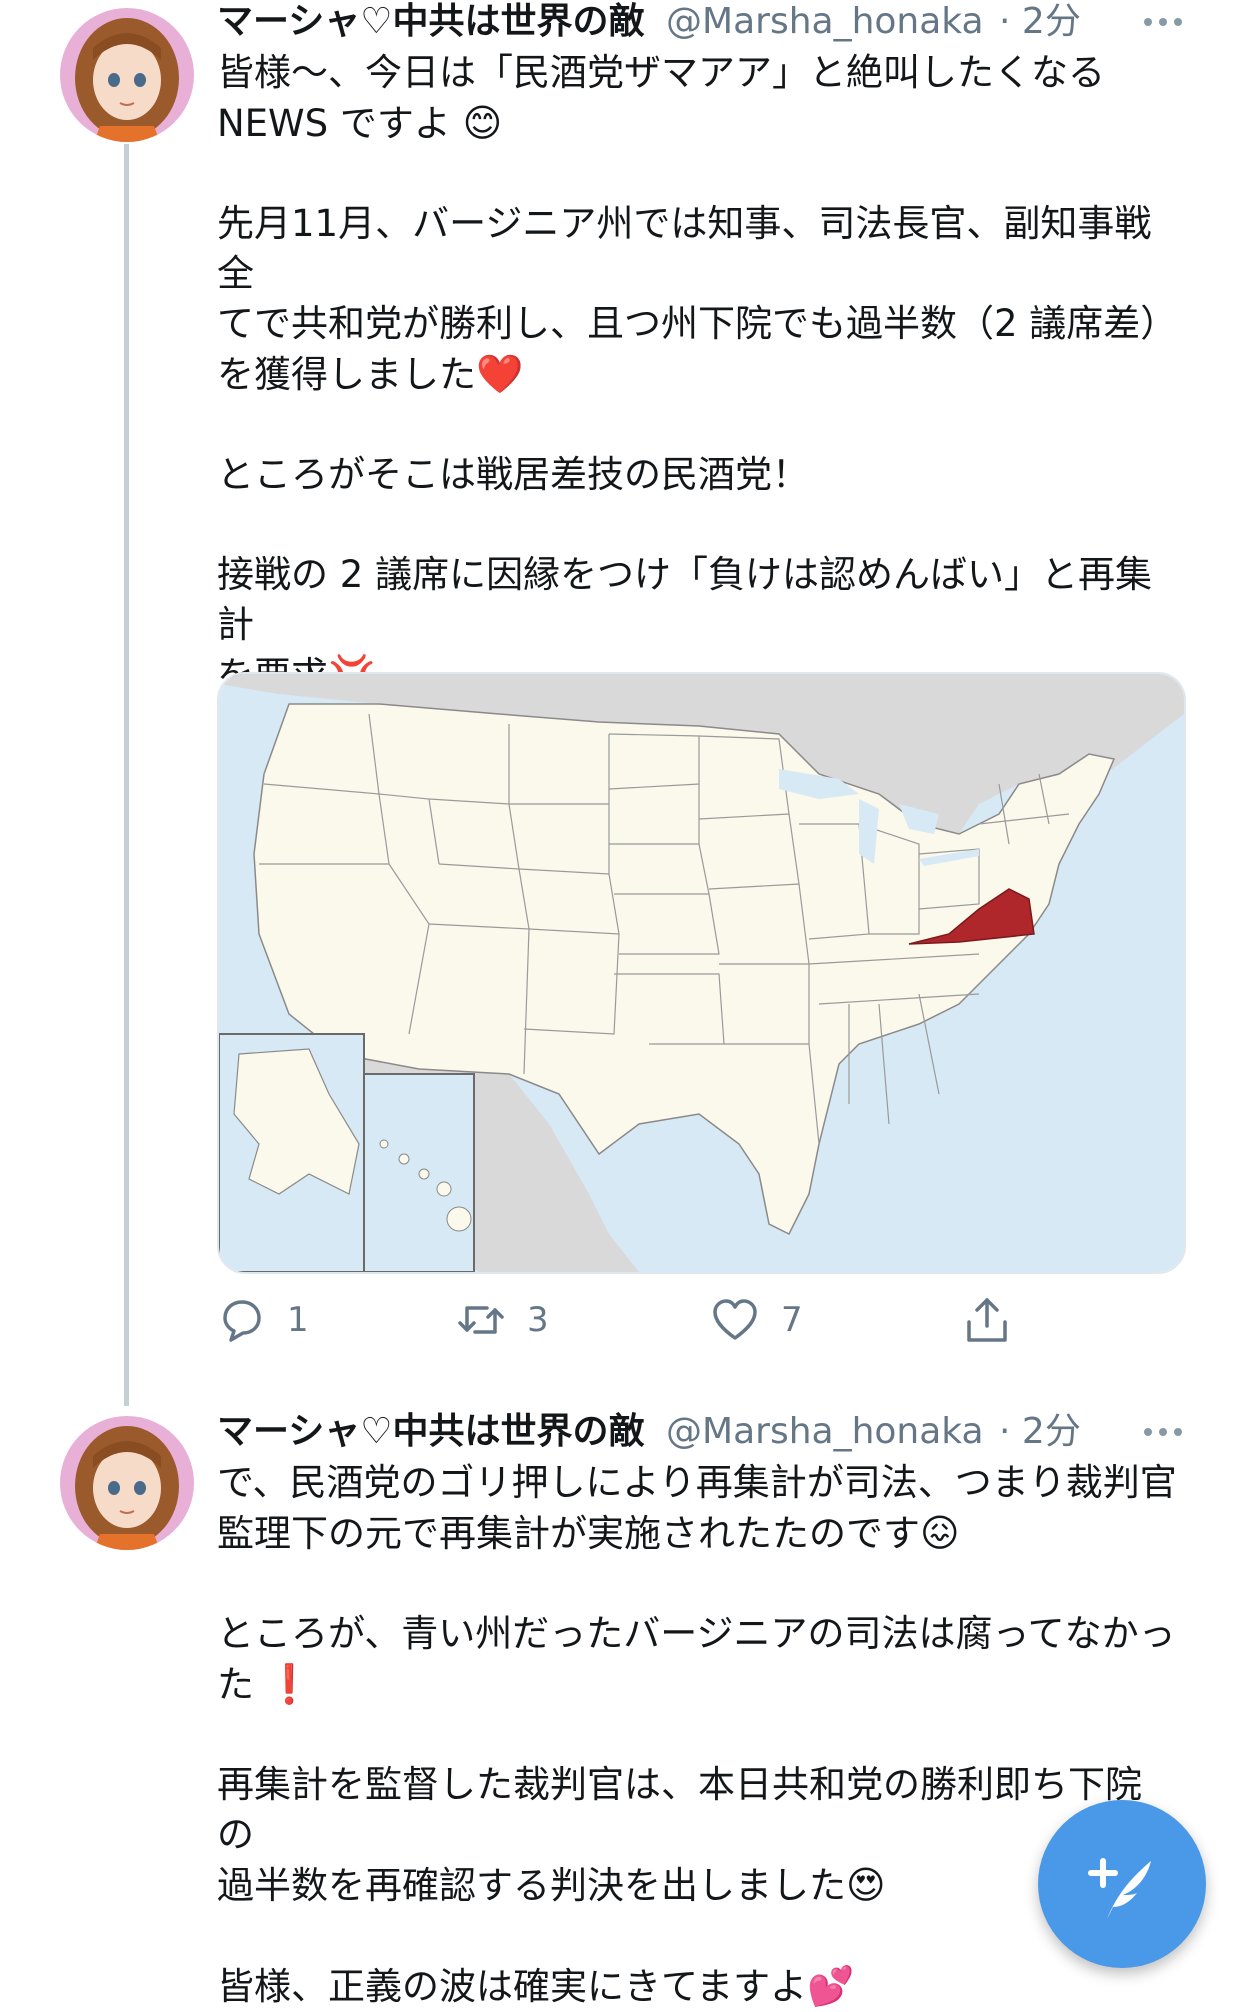 Image resolution: width=1242 pixels, height=2012 pixels. I want to click on heart-emoji-icon: ❤️, so click(500, 374).